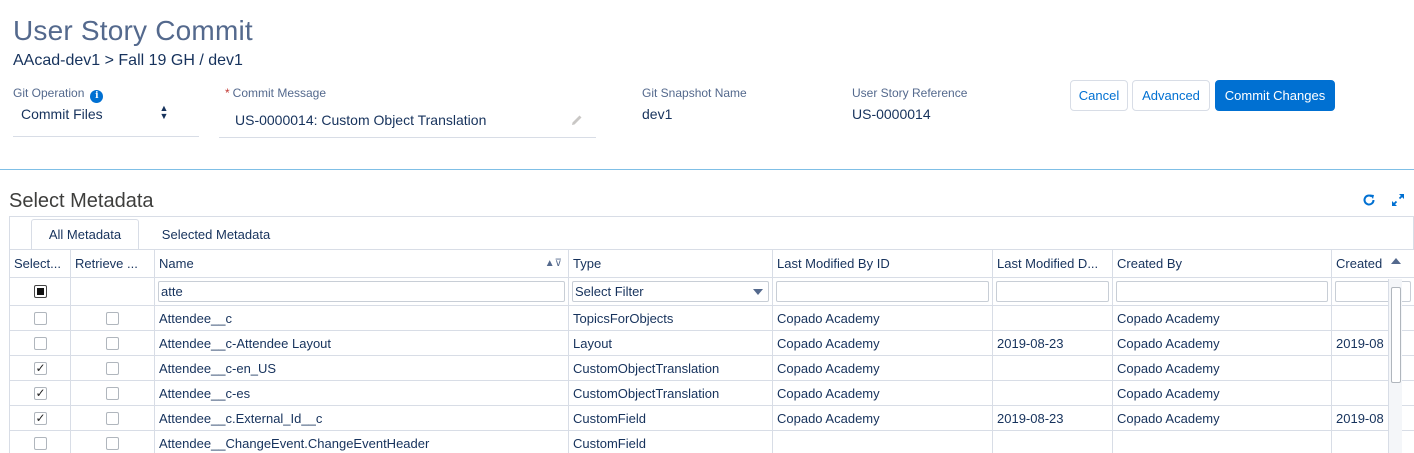 This screenshot has width=1414, height=453. Describe the element at coordinates (276, 93) in the screenshot. I see `commit-message-label: * Commit Message` at that location.